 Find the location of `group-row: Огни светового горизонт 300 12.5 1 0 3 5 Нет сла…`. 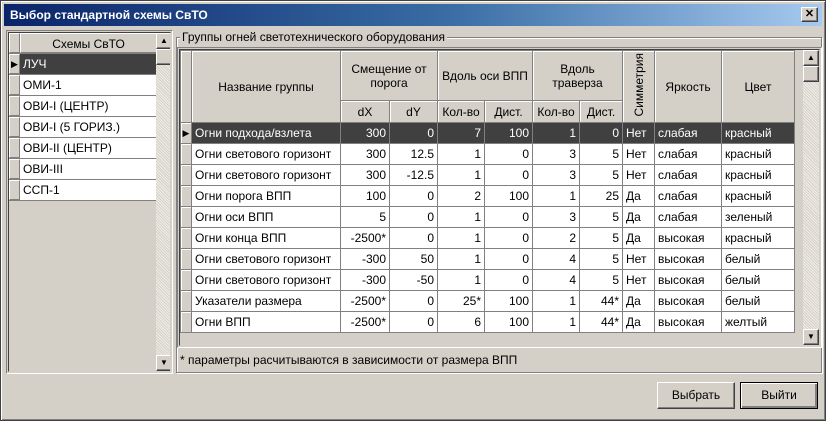

group-row: Огни светового горизонт 300 12.5 1 0 3 5 Нет сла… is located at coordinates (487, 154).